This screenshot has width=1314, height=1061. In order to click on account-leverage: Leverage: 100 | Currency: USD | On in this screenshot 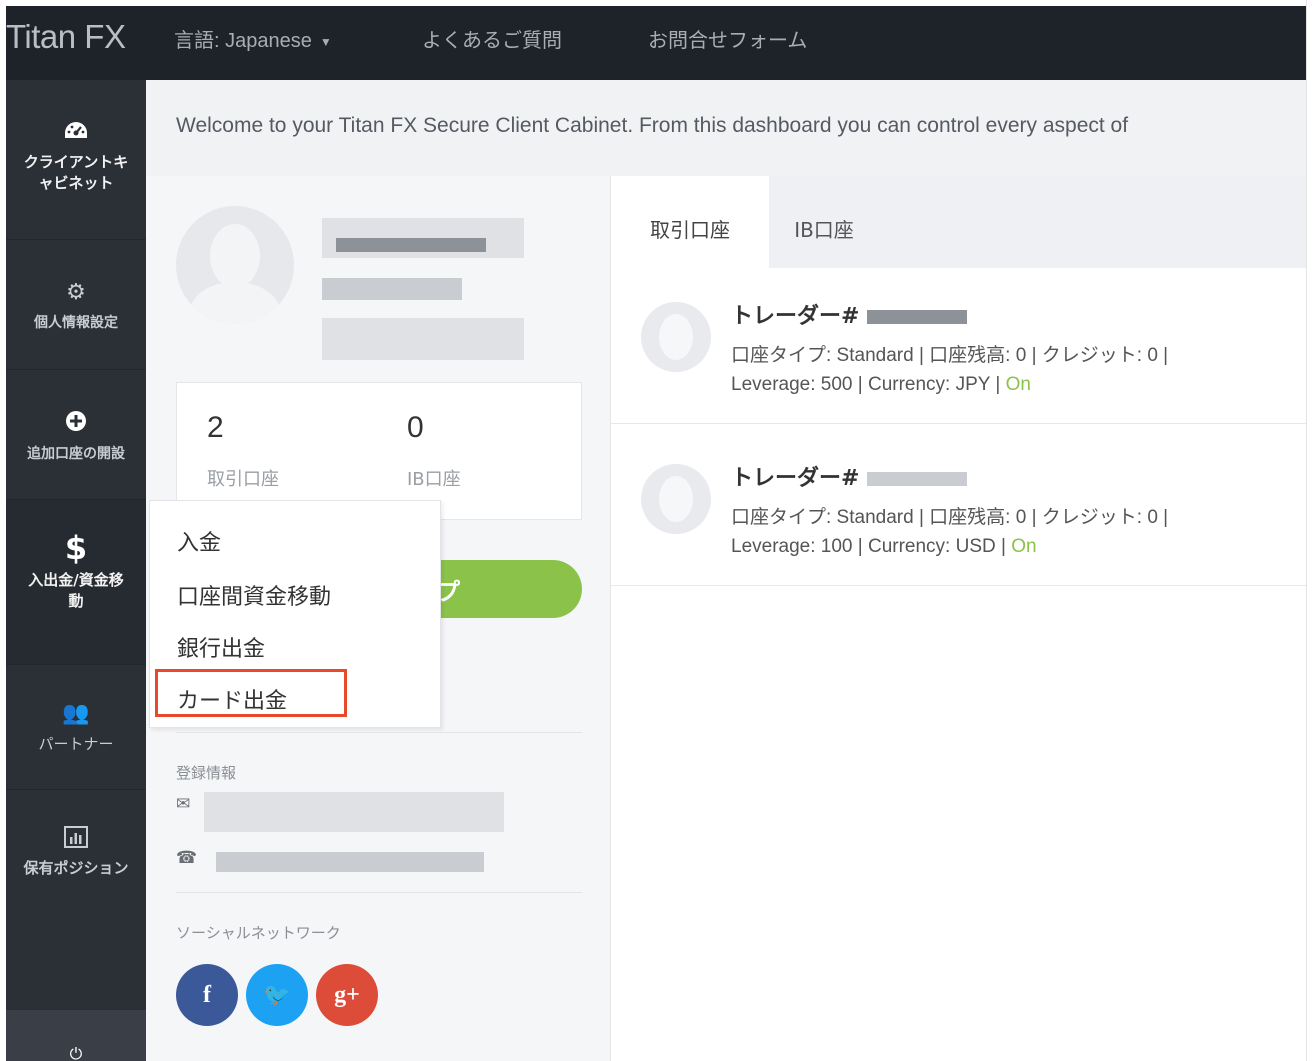, I will do `click(884, 547)`.